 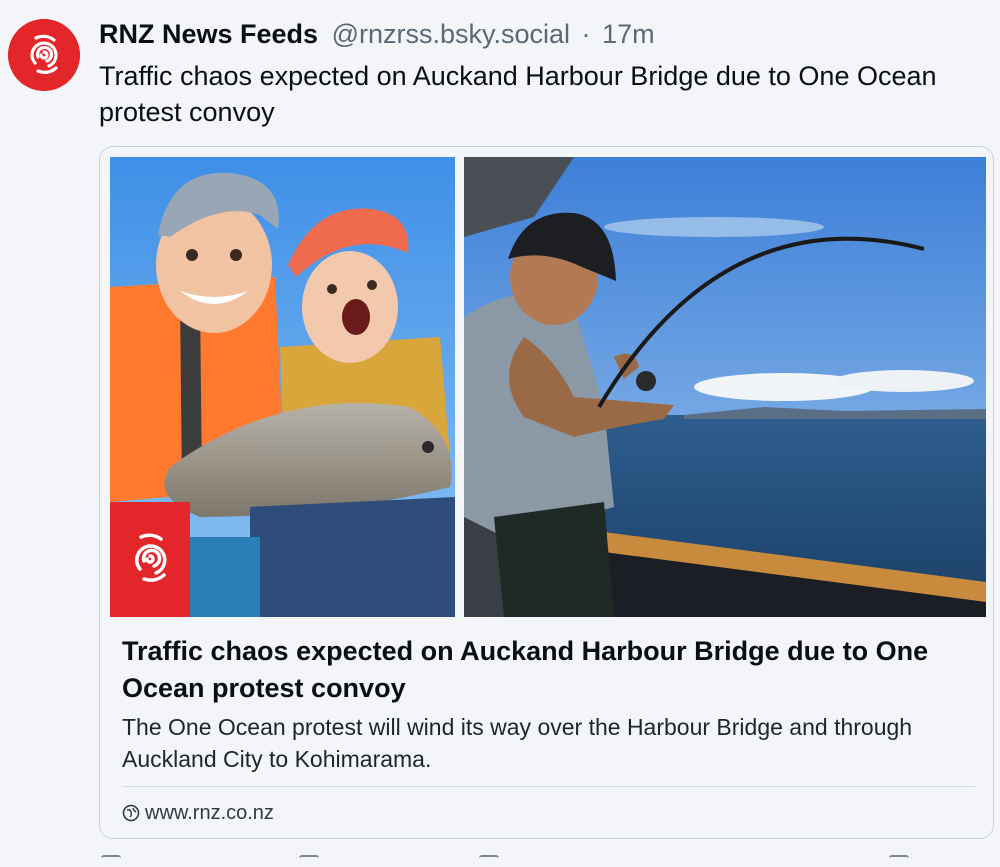 What do you see at coordinates (489, 861) in the screenshot?
I see `like-icon` at bounding box center [489, 861].